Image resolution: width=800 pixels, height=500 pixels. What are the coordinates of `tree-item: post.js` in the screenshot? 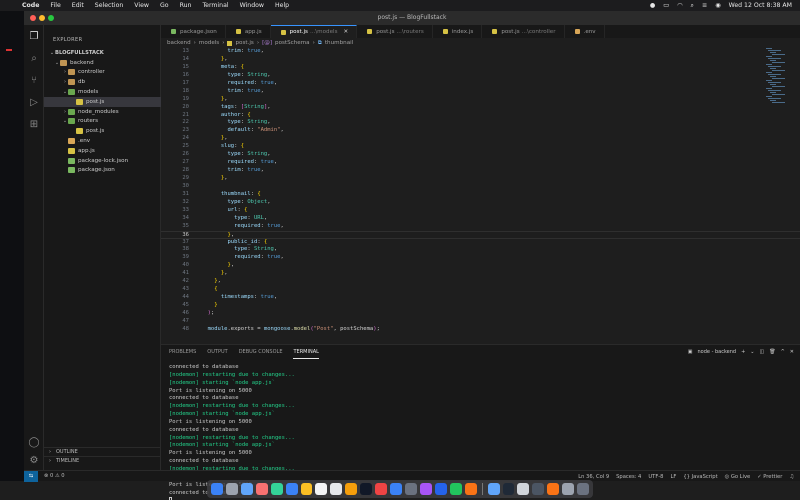 It's located at (102, 101).